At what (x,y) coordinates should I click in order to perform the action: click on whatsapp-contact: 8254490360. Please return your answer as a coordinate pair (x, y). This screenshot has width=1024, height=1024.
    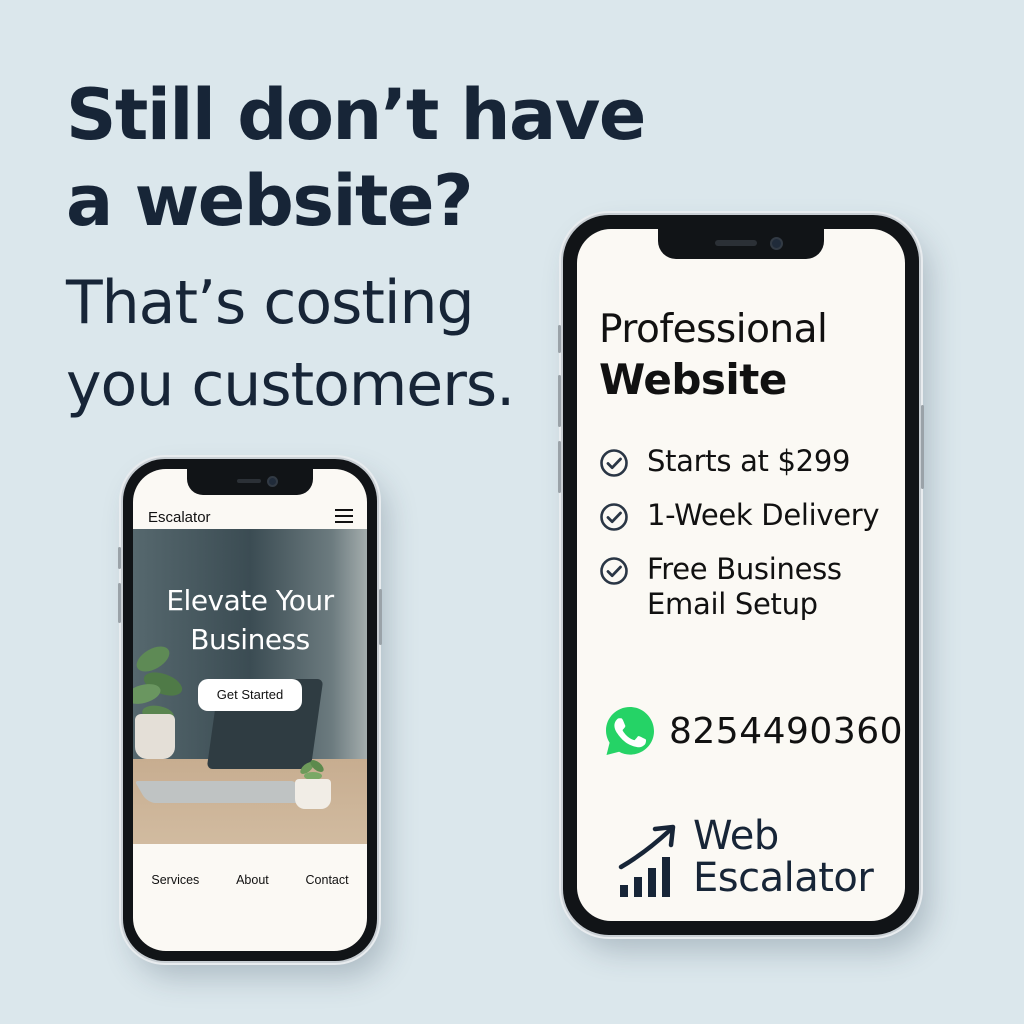
    Looking at the image, I should click on (753, 731).